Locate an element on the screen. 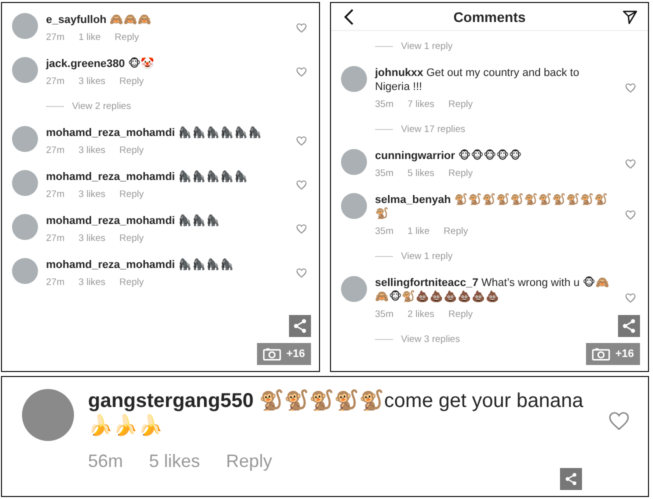 The width and height of the screenshot is (653, 499). comment-text: selma_benyah 🐒🐒🐒🐒🐒🐒🐒🐒🐒🐒🐒🐒 is located at coordinates (492, 207).